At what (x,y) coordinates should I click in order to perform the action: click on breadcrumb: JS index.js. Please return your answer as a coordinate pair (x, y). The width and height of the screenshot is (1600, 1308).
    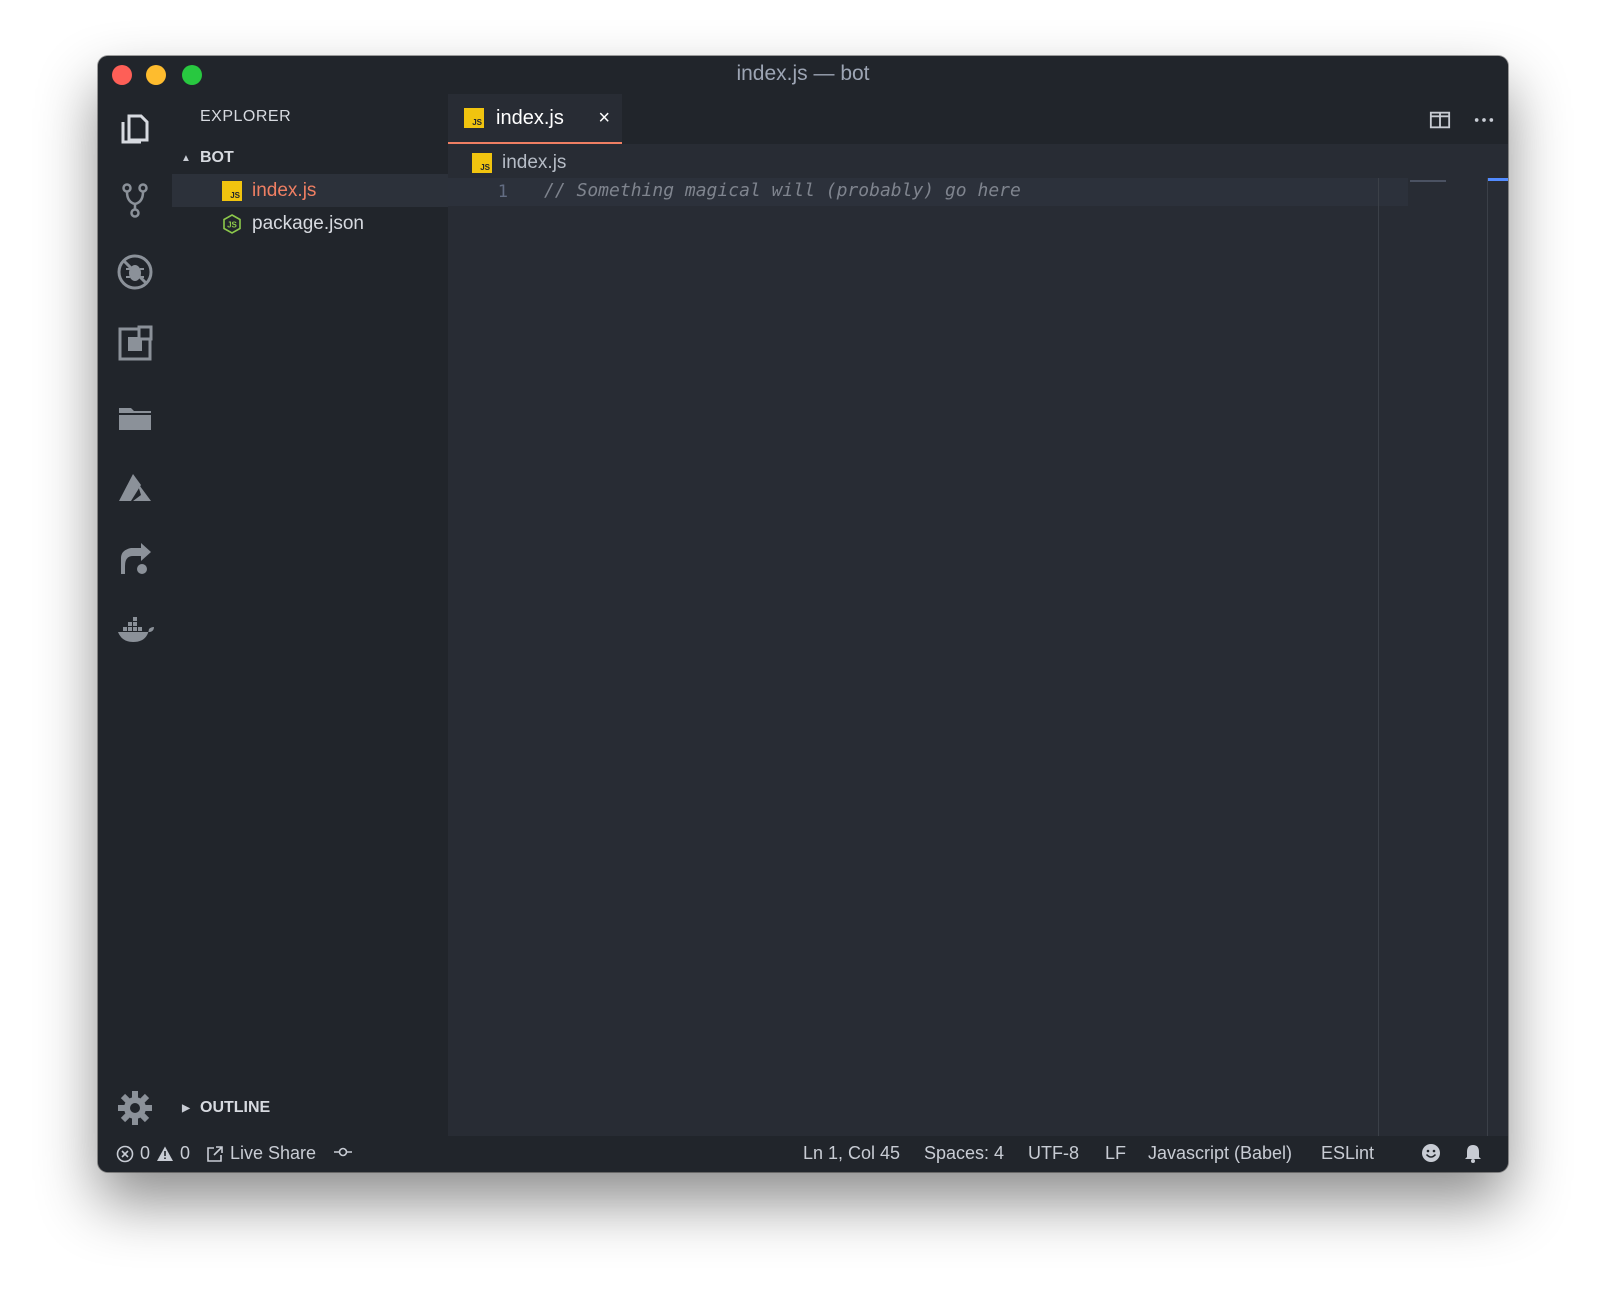
    Looking at the image, I should click on (519, 163).